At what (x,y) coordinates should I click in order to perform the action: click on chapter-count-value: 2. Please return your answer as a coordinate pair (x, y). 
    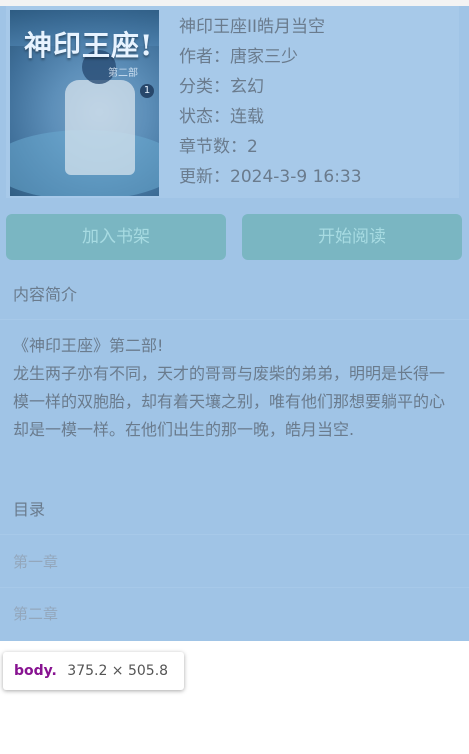
    Looking at the image, I should click on (252, 147).